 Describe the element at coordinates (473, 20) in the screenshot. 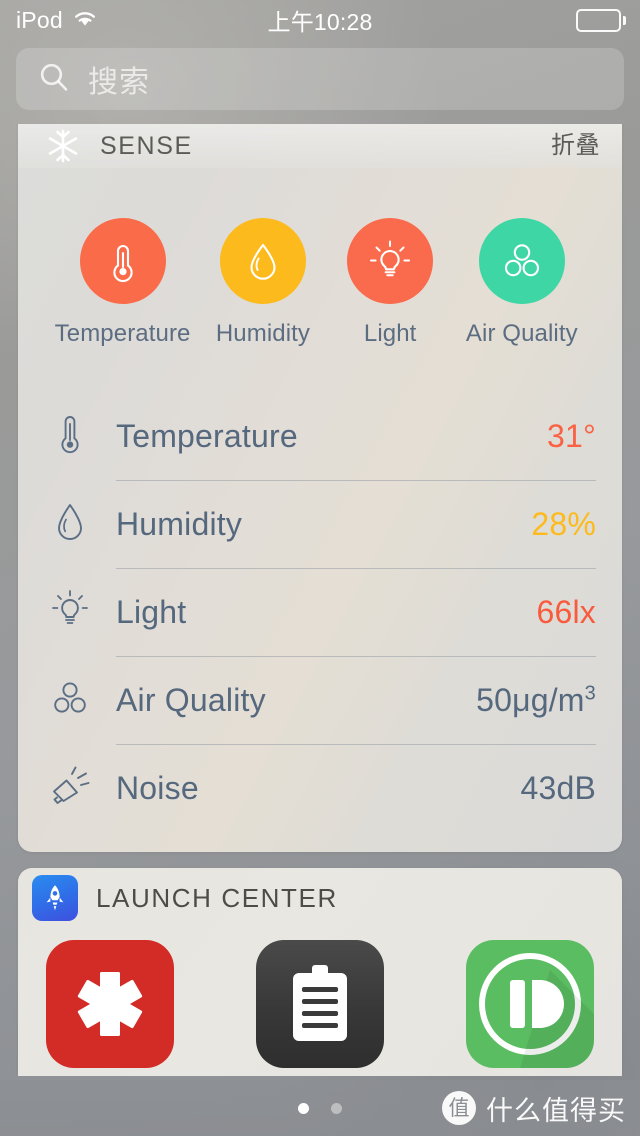

I see `status-bar-right` at that location.